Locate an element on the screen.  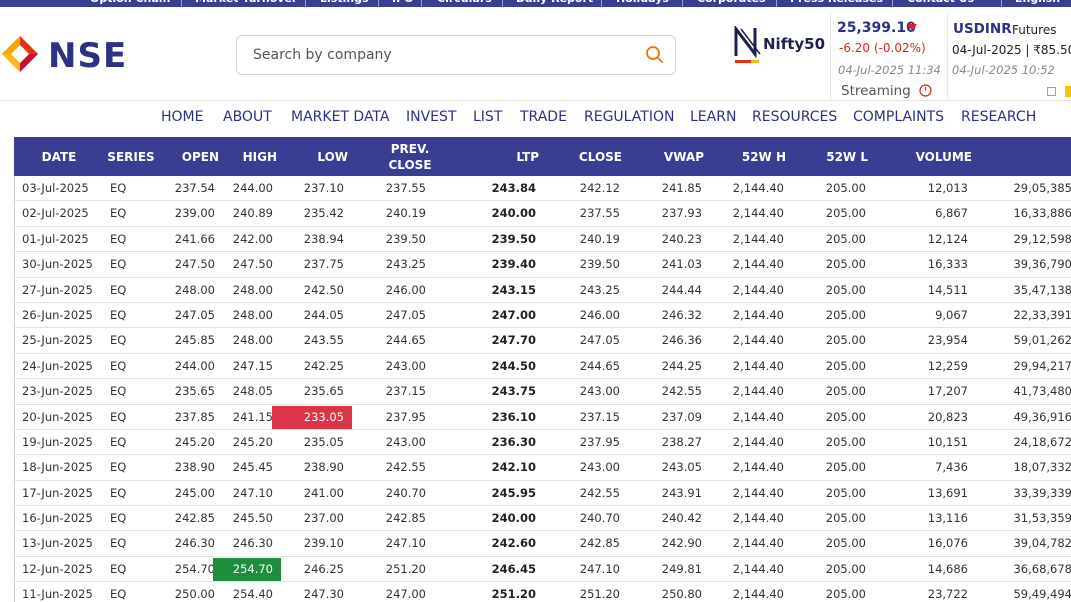
nav-item-about: ABOUT is located at coordinates (247, 117).